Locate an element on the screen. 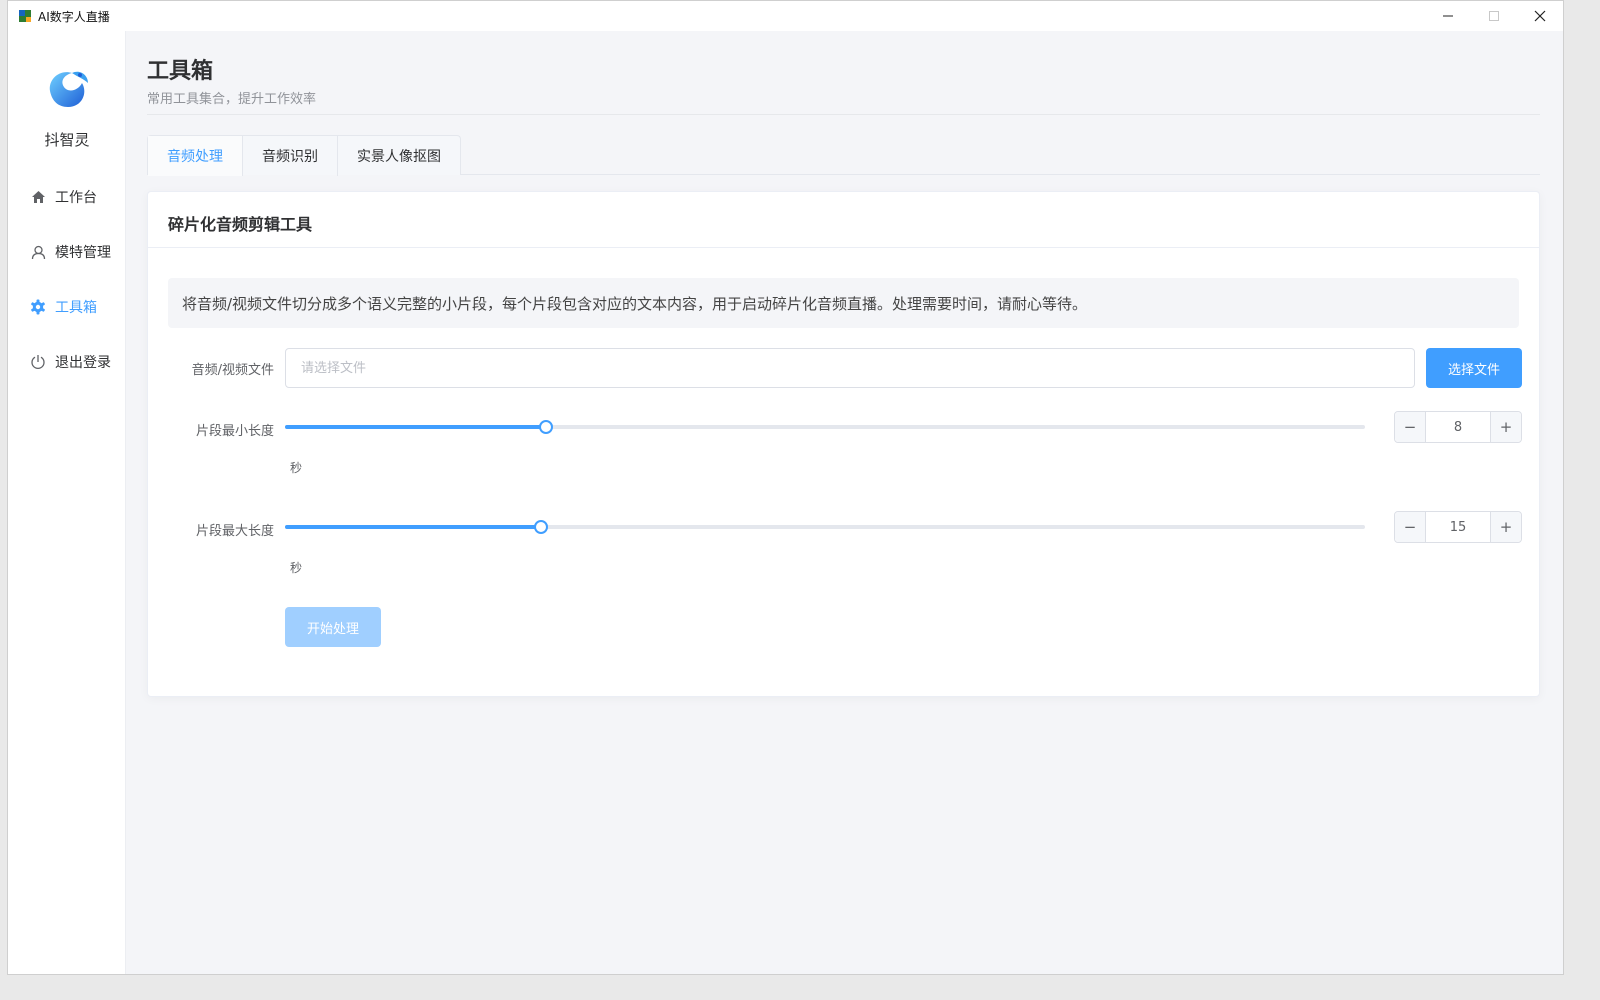 The image size is (1600, 1000). max-length-label: 片段最大长度 is located at coordinates (234, 531).